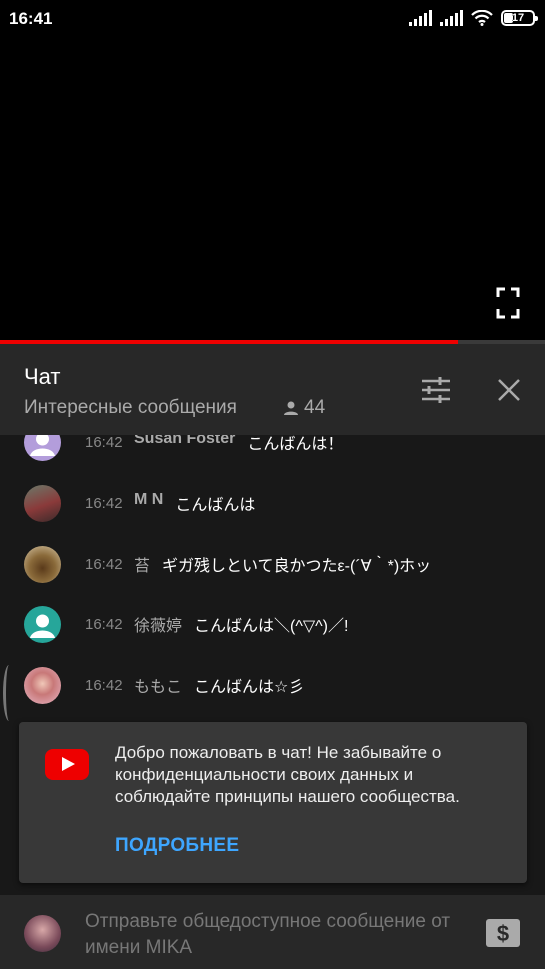  I want to click on message-text: こんばんは, so click(215, 505).